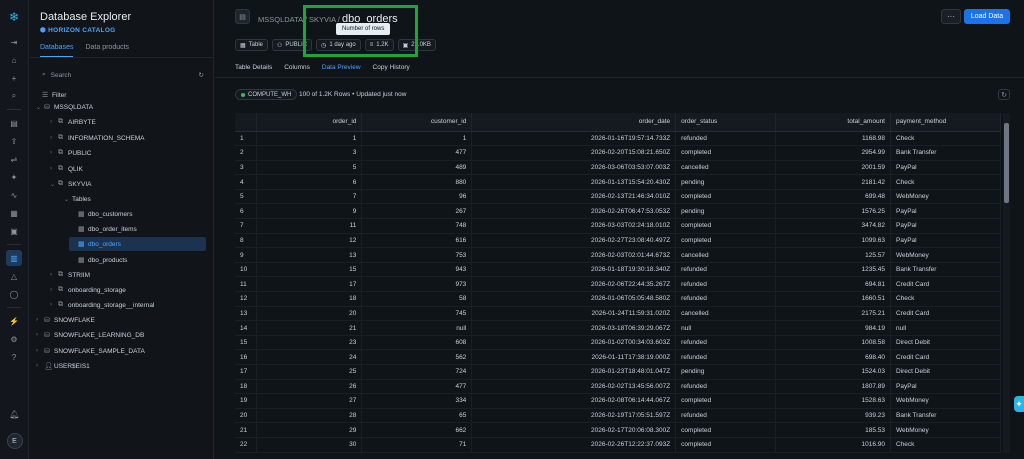 The width and height of the screenshot is (1024, 459). I want to click on vertical-scrollbar, so click(1006, 283).